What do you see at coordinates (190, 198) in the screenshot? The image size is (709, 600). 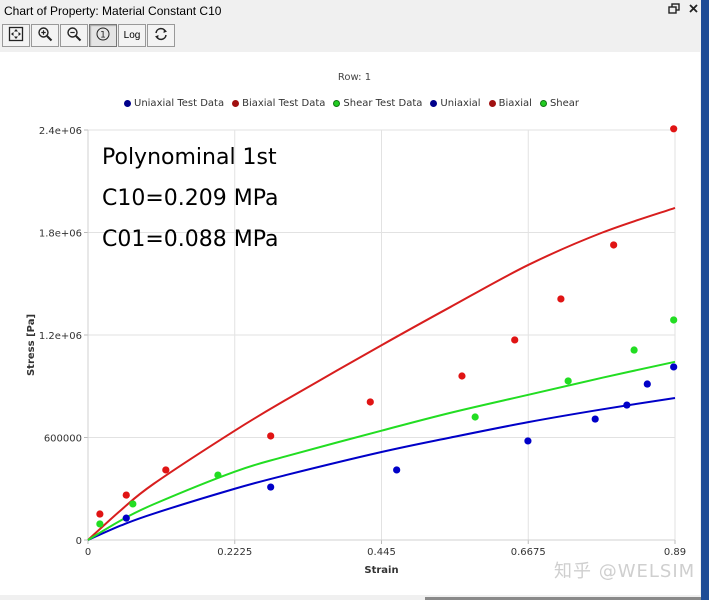 I see `annotation-c10: C10=0.209 MPa` at bounding box center [190, 198].